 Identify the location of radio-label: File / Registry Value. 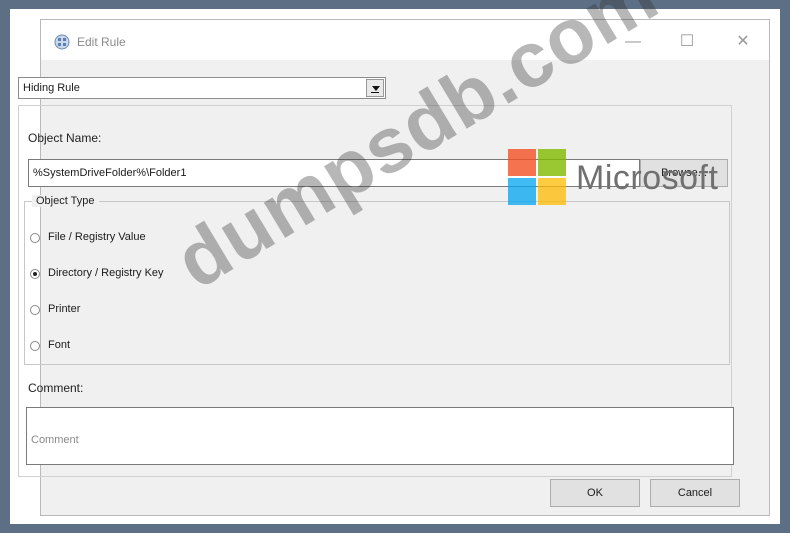
(97, 237).